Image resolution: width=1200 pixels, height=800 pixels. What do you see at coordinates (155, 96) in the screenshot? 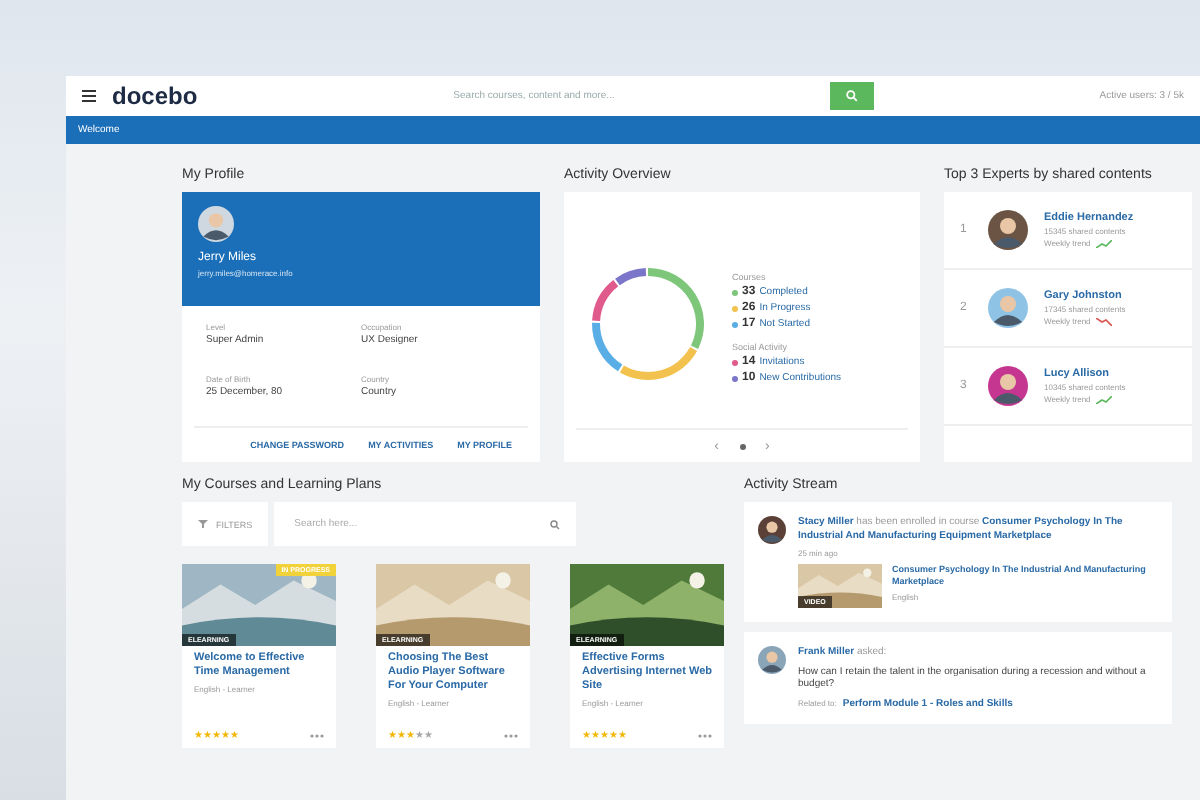
I see `logo: docebo` at bounding box center [155, 96].